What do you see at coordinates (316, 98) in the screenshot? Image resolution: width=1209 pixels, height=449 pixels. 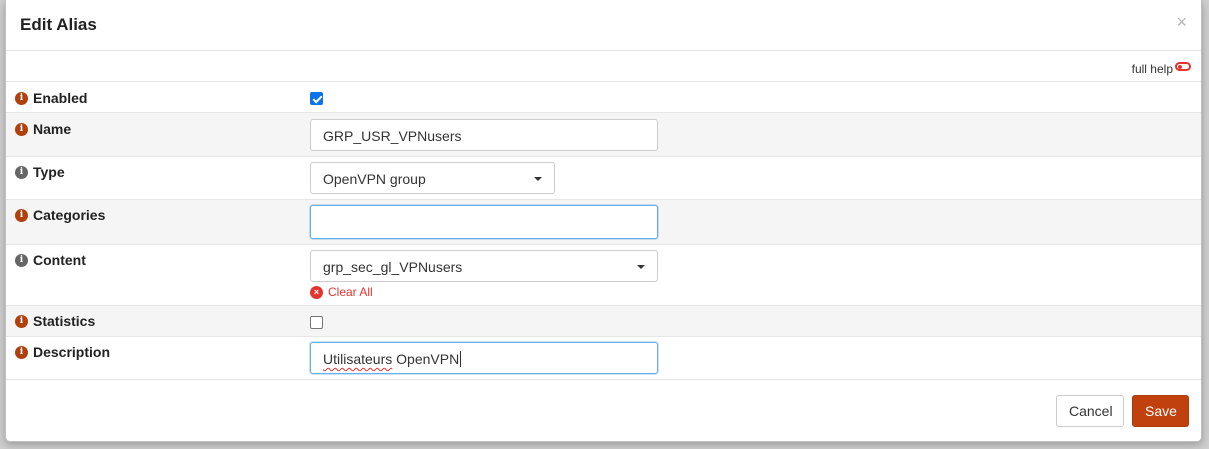 I see `enabled-checkbox` at bounding box center [316, 98].